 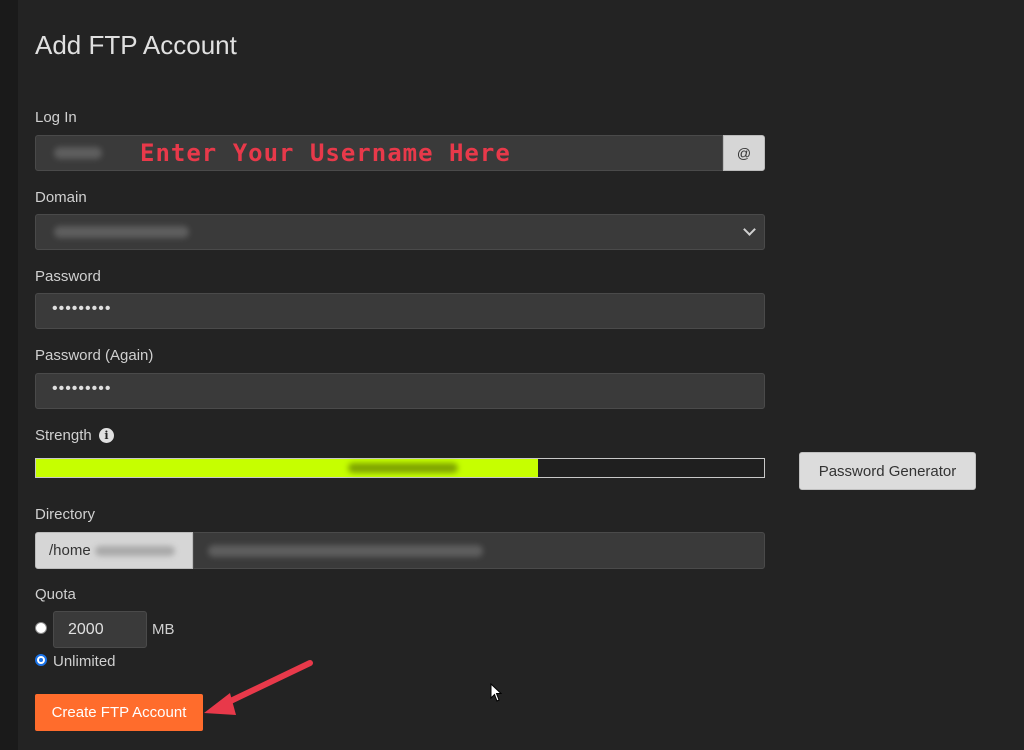 What do you see at coordinates (400, 391) in the screenshot?
I see `password-again-input: •••••••••` at bounding box center [400, 391].